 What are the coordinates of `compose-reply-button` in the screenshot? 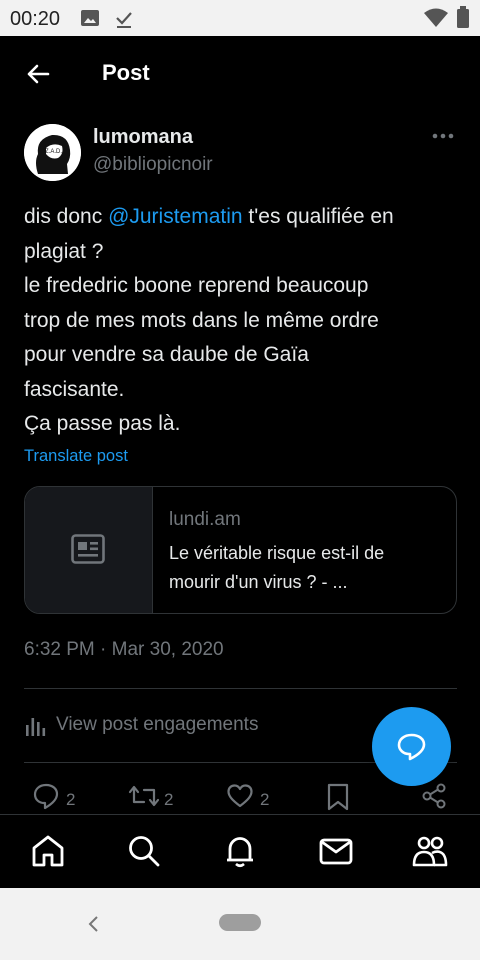 It's located at (411, 746).